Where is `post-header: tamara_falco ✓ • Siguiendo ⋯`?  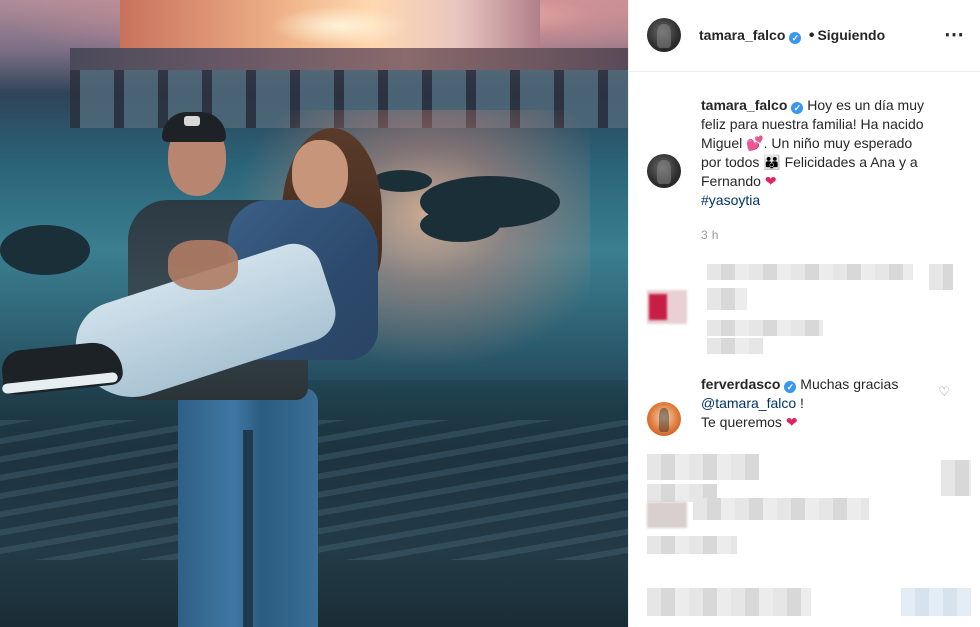
post-header: tamara_falco ✓ • Siguiendo ⋯ is located at coordinates (804, 36).